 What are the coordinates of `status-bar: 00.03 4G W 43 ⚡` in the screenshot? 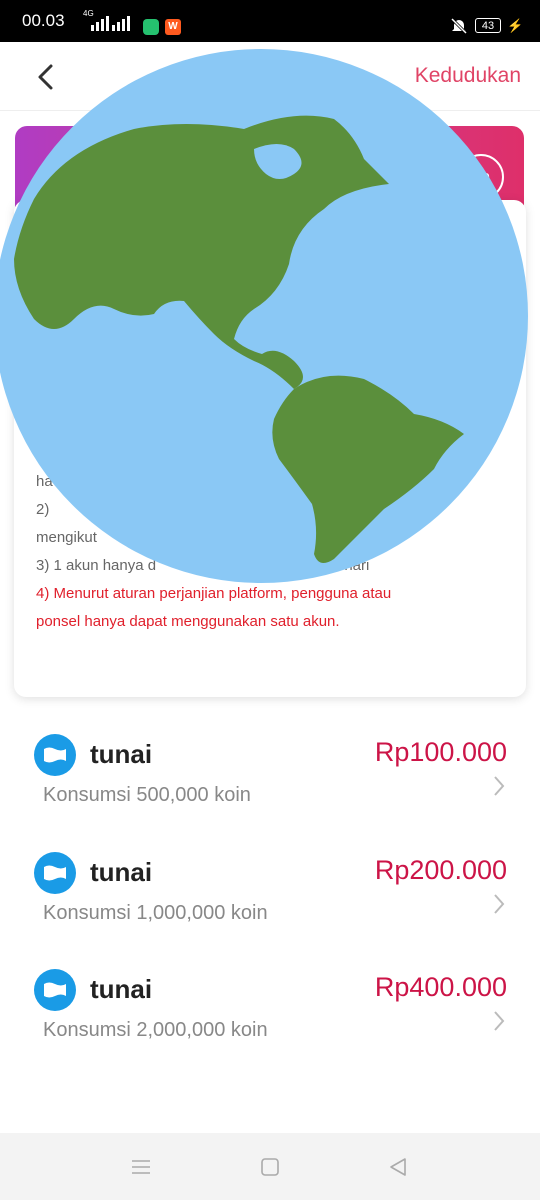 It's located at (270, 21).